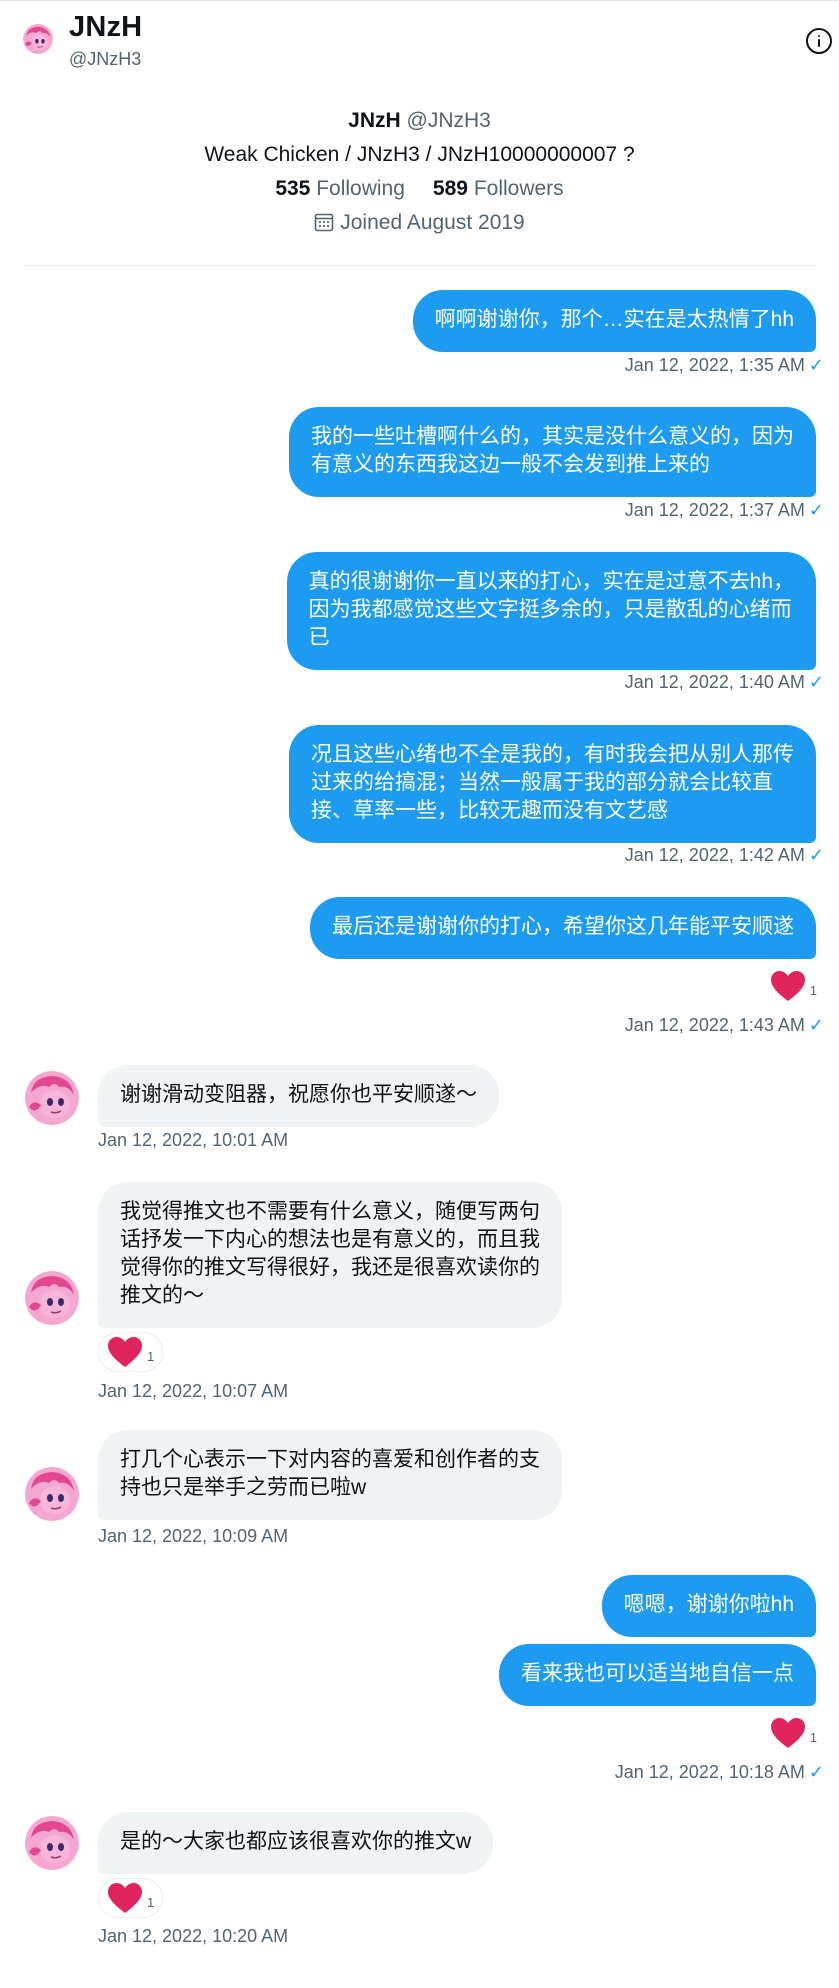 The height and width of the screenshot is (1988, 839). I want to click on timestamp-text: Jan 12, 2022, 1:43 AM, so click(714, 1025).